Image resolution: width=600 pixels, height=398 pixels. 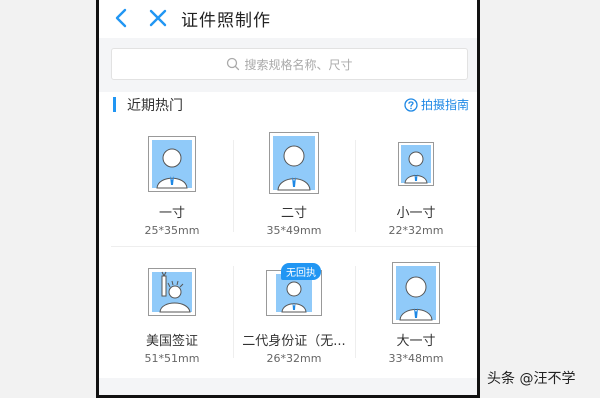 I want to click on no-receipt-badge: 无回执, so click(x=301, y=271).